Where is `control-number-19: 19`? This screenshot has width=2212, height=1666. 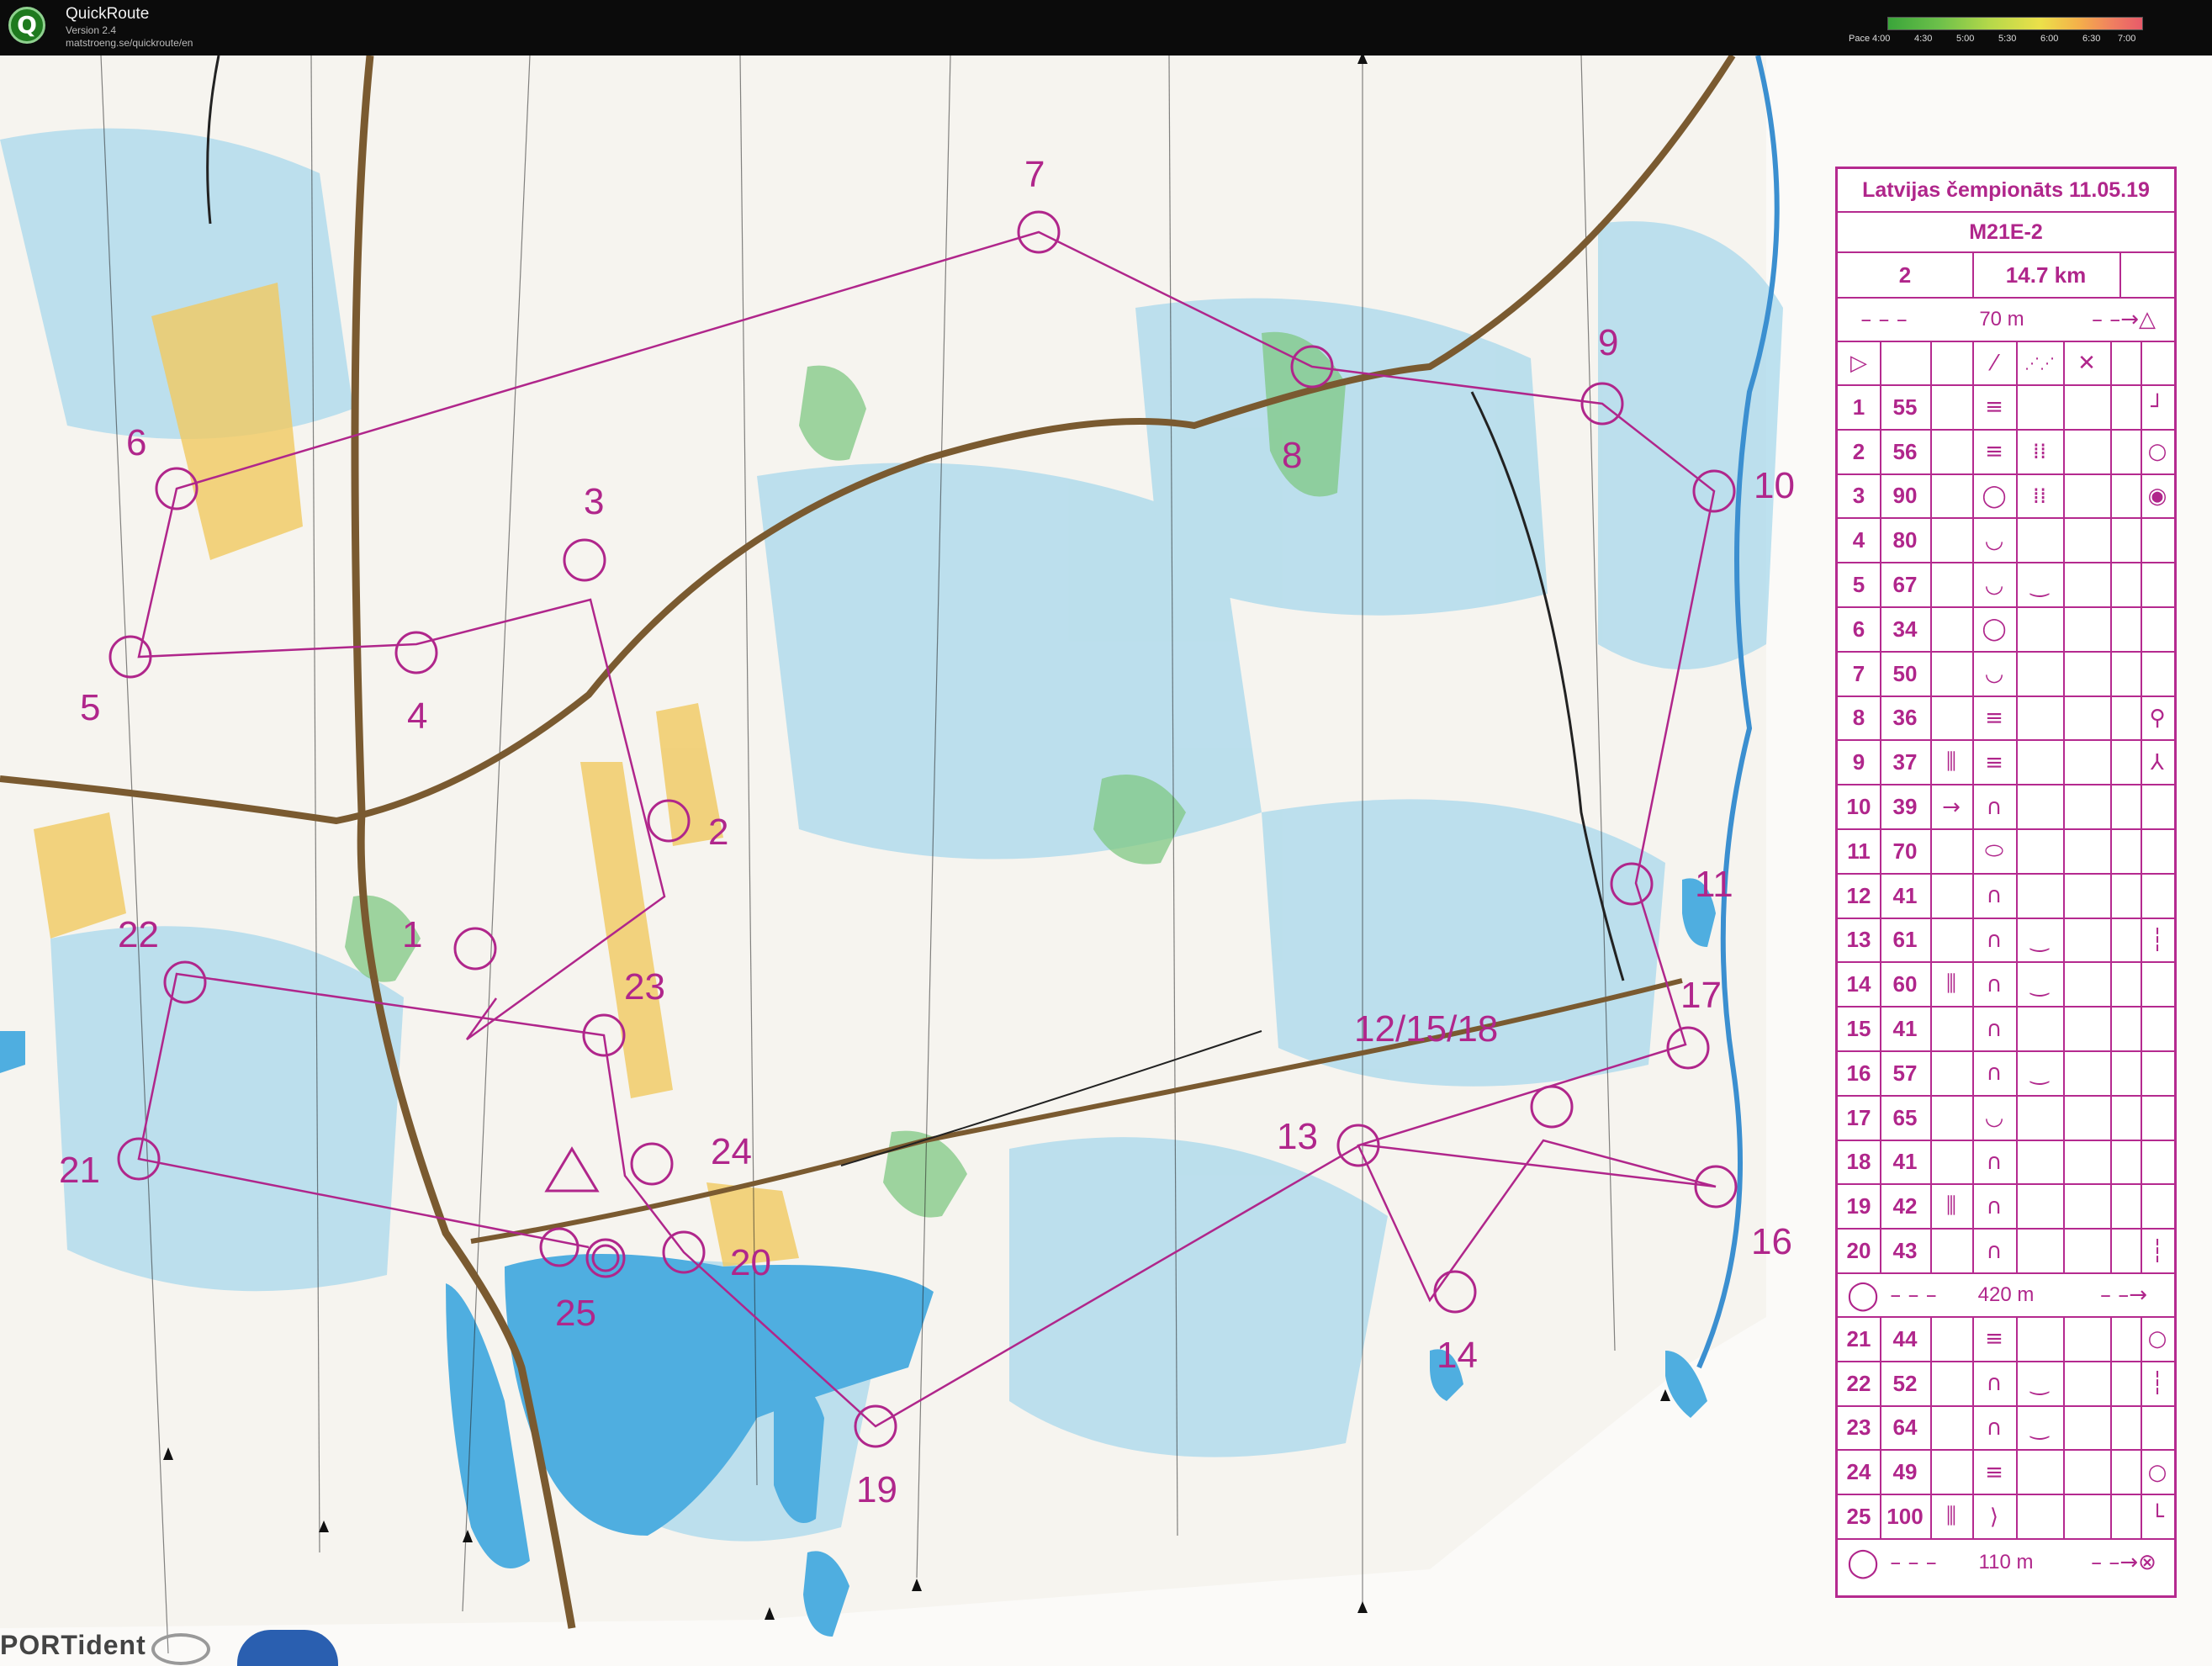
control-number-19: 19 is located at coordinates (876, 1489).